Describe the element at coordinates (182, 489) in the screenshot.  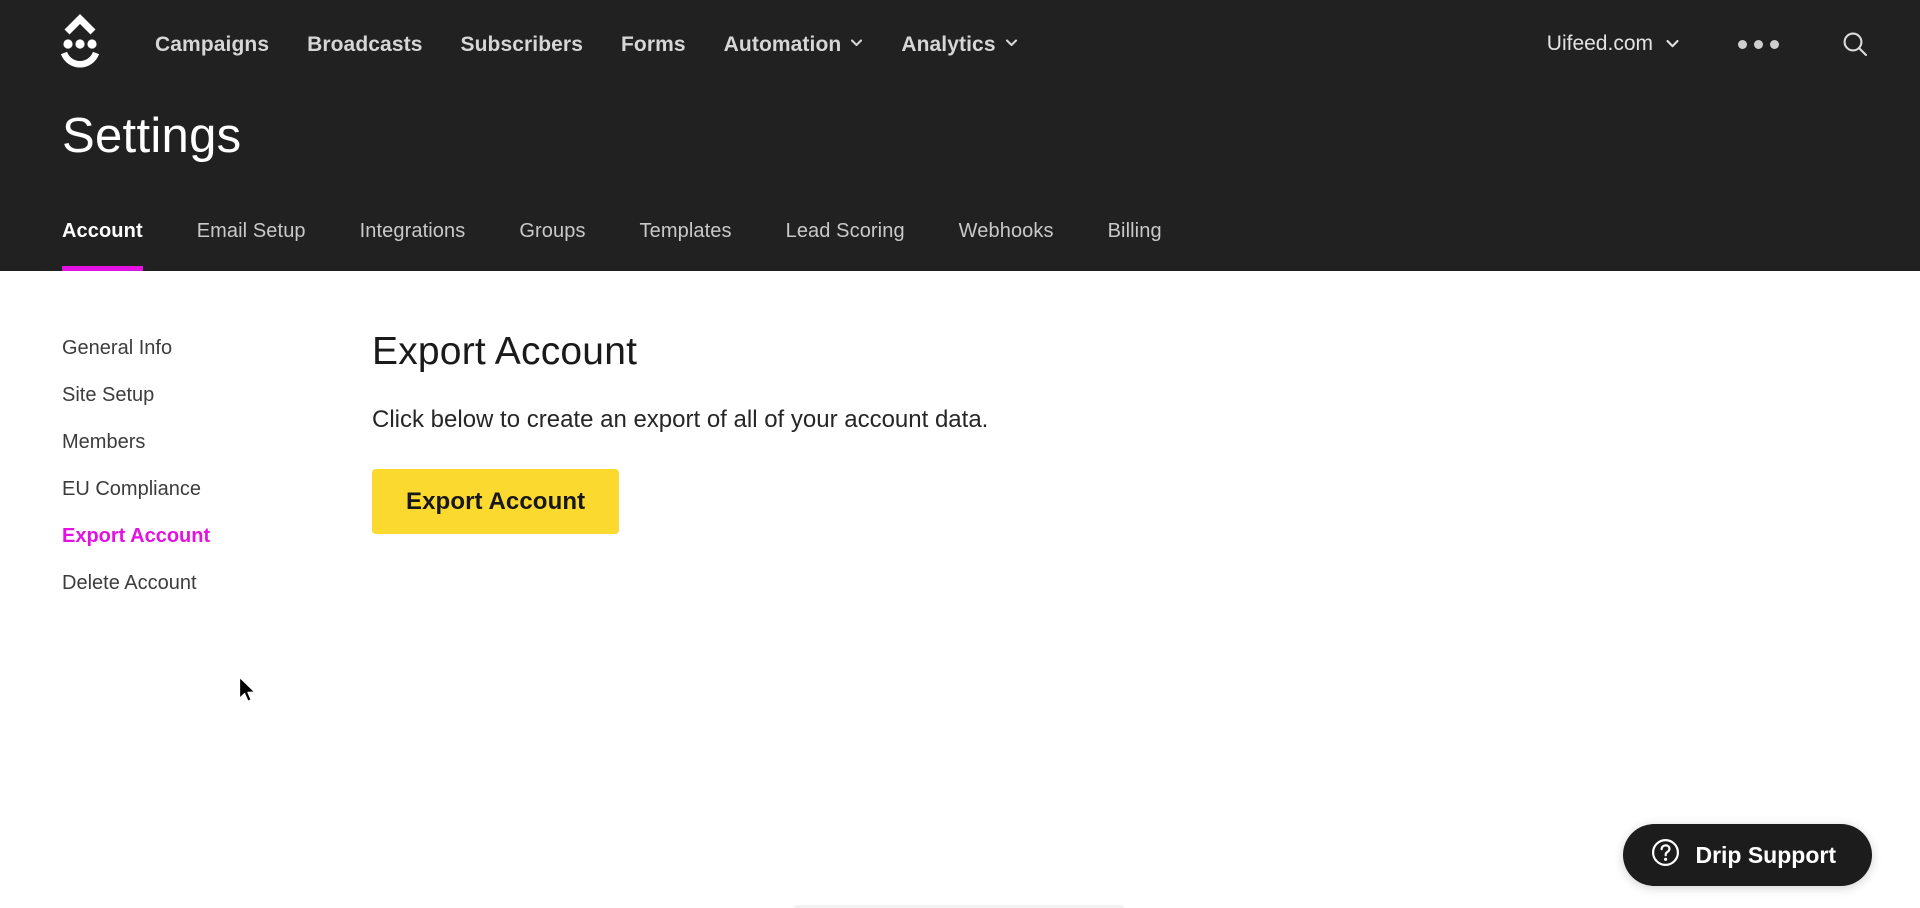
I see `sidebar-item-eu-compliance: EU Compliance` at that location.